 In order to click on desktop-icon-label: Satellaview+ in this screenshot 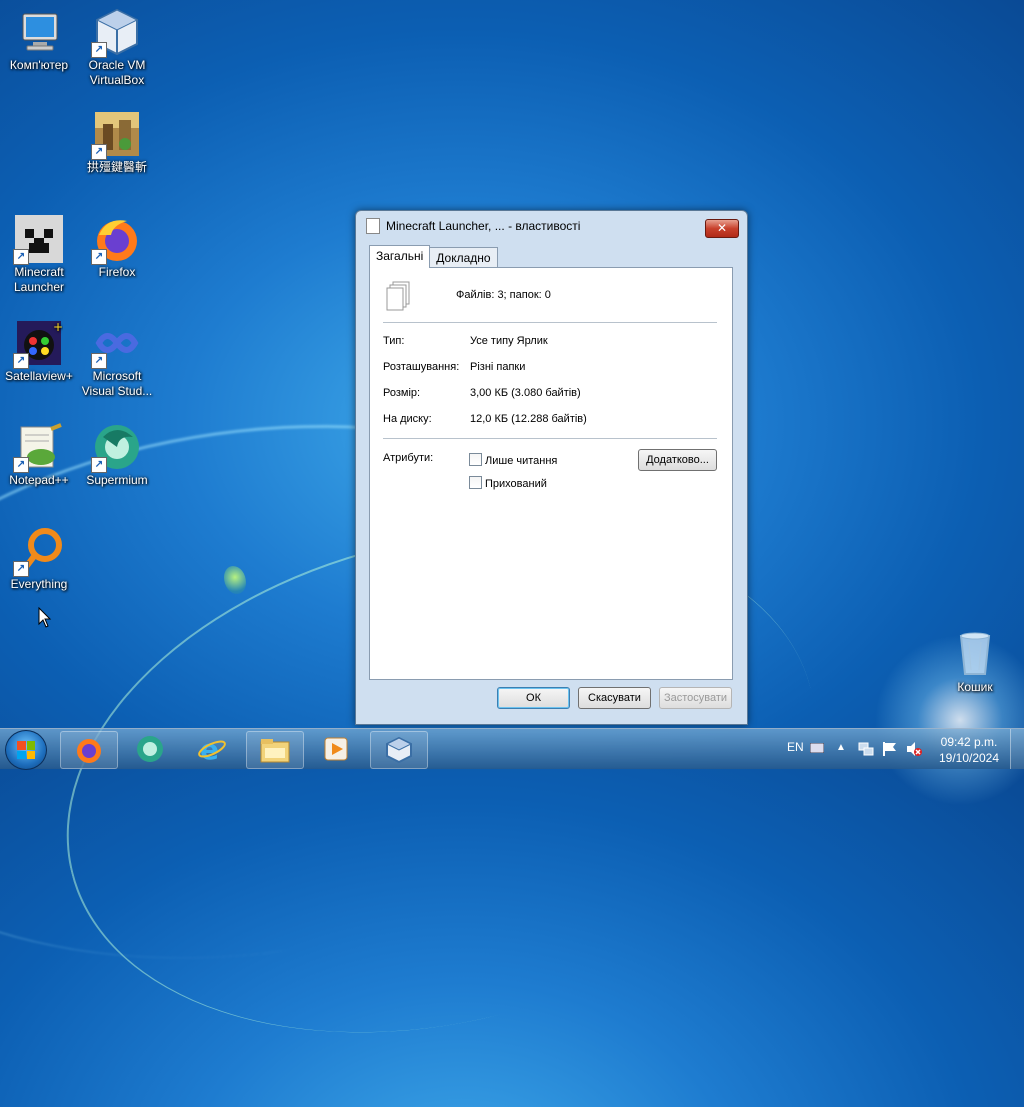, I will do `click(39, 376)`.